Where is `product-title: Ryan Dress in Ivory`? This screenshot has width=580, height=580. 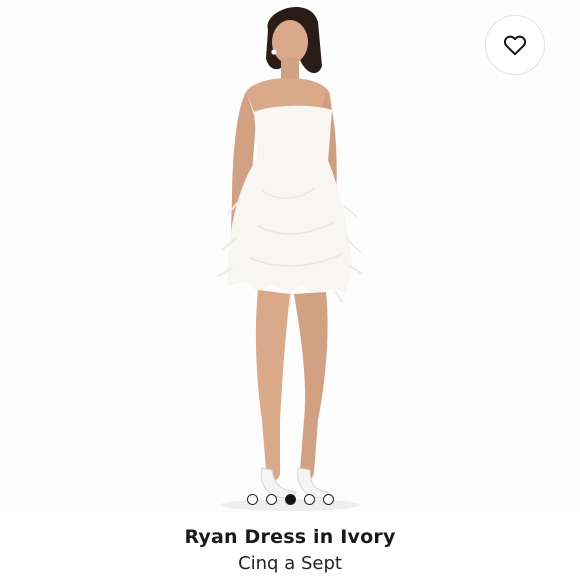 product-title: Ryan Dress in Ivory is located at coordinates (290, 537).